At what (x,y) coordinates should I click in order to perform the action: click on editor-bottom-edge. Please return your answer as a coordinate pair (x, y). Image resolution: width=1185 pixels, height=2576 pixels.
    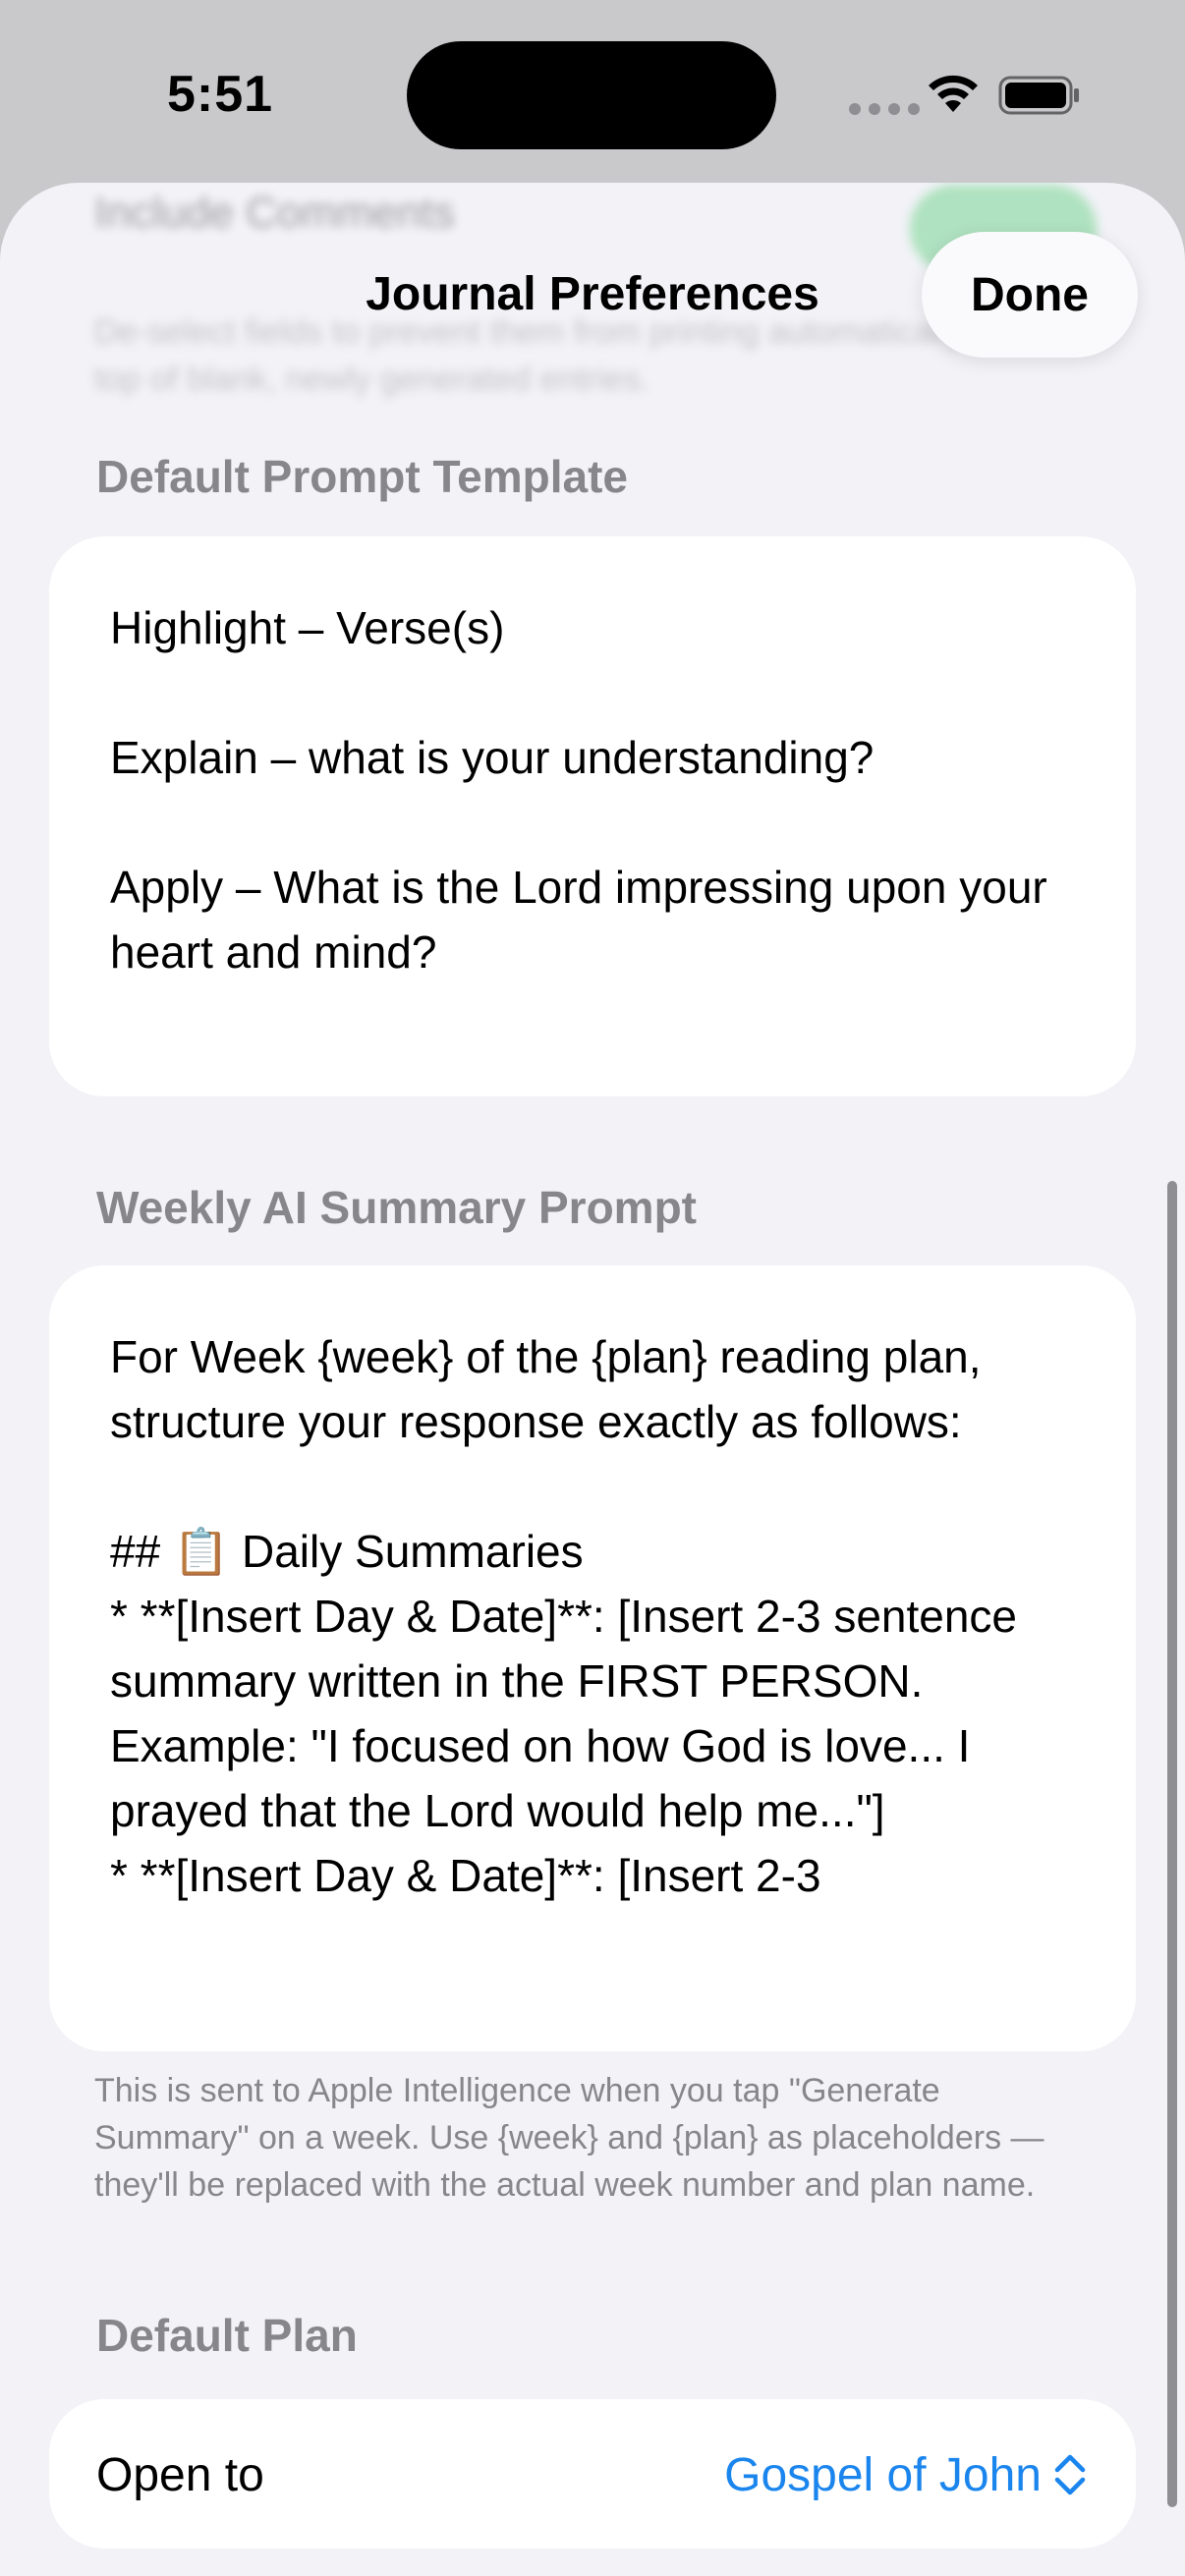
    Looking at the image, I should click on (592, 2019).